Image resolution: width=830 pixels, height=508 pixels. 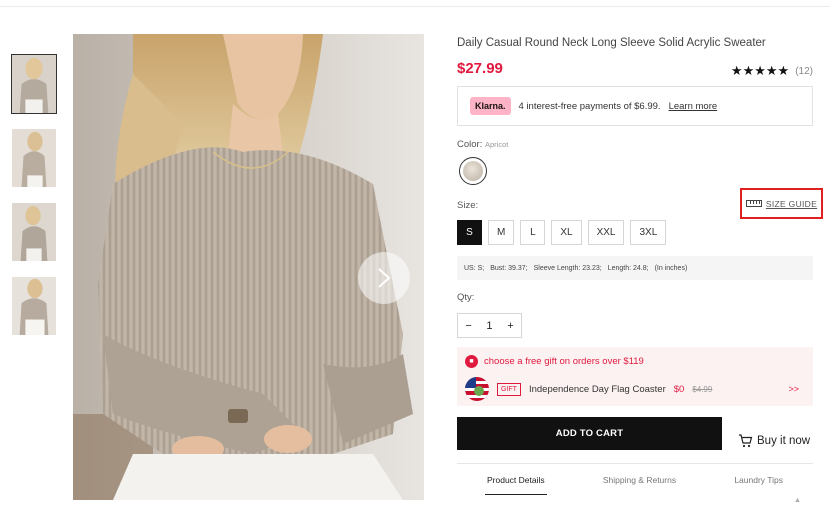 I want to click on tab-laundry-tips: Laundry Tips, so click(x=758, y=480).